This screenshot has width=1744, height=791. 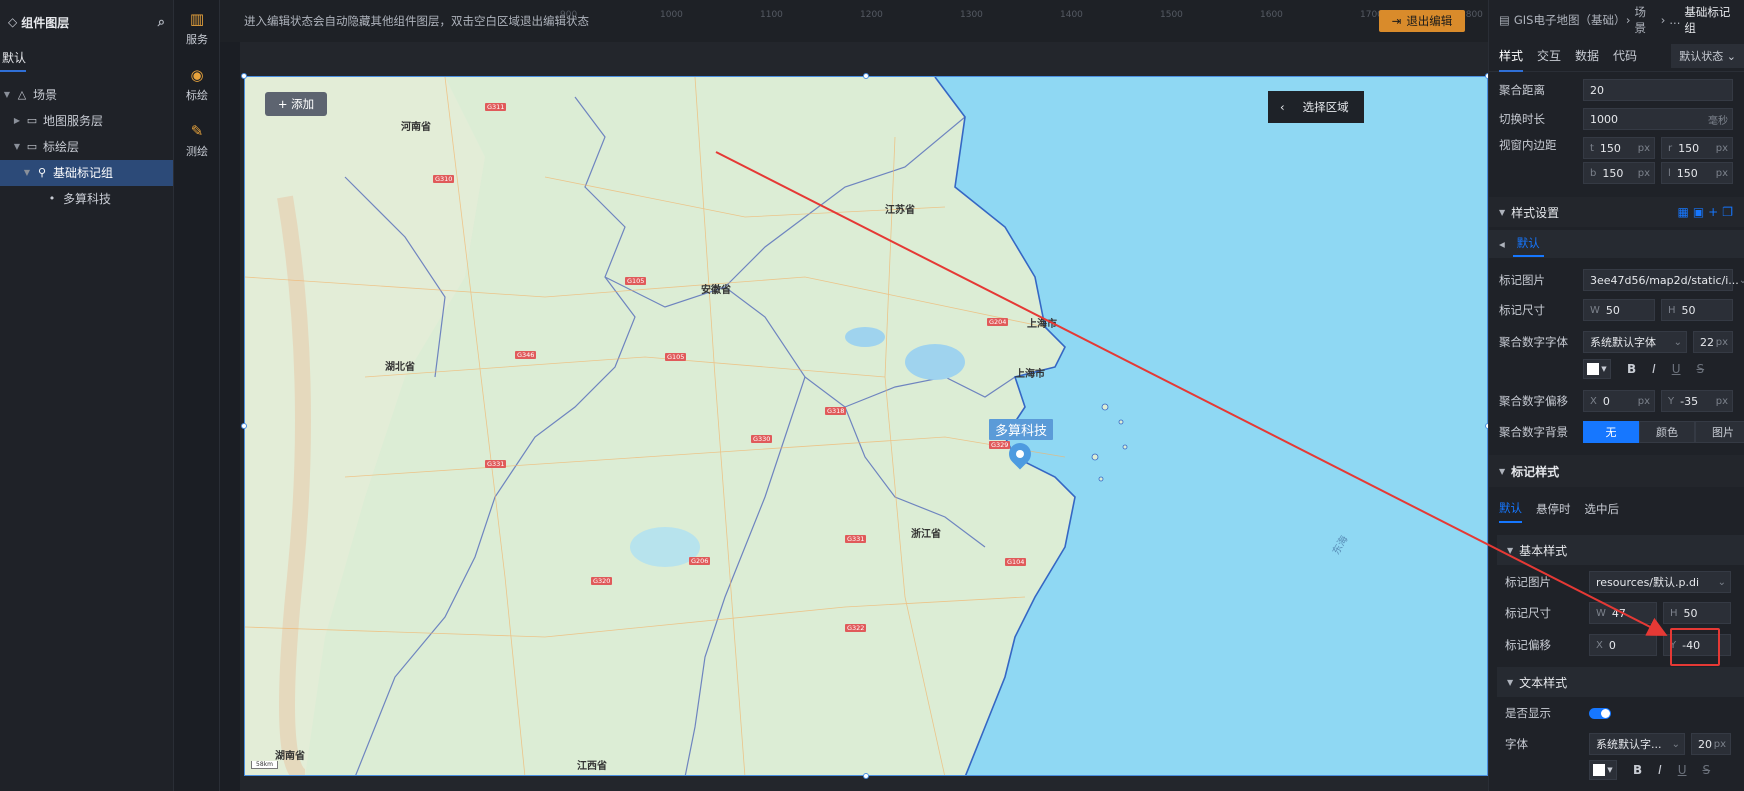 What do you see at coordinates (1619, 401) in the screenshot?
I see `cluster-offset-x-input: X 0 px` at bounding box center [1619, 401].